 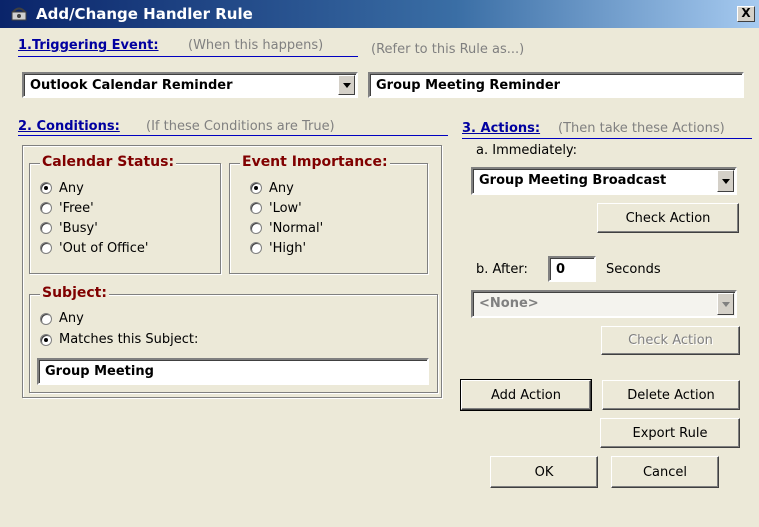 I want to click on immediate-action-value: Group Meeting Broadcast, so click(x=573, y=180).